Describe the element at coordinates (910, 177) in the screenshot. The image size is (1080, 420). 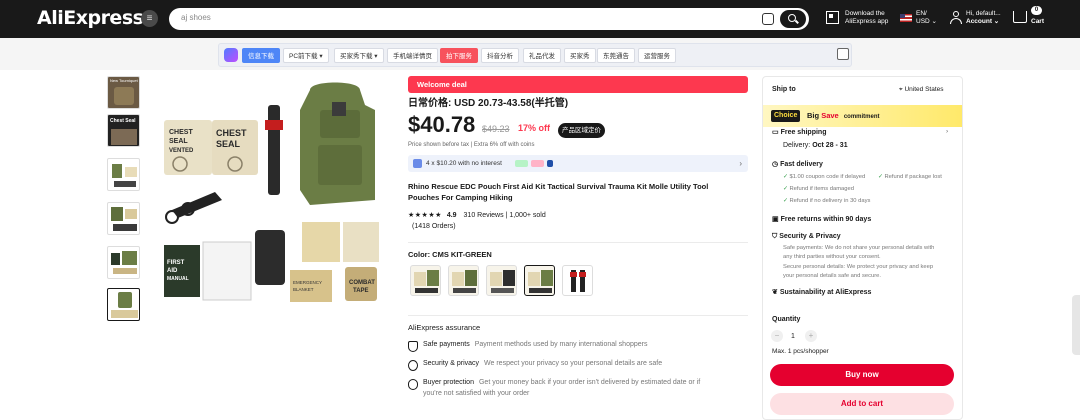
I see `fast-delivery-benefit: ✓ Refund if package lost` at that location.